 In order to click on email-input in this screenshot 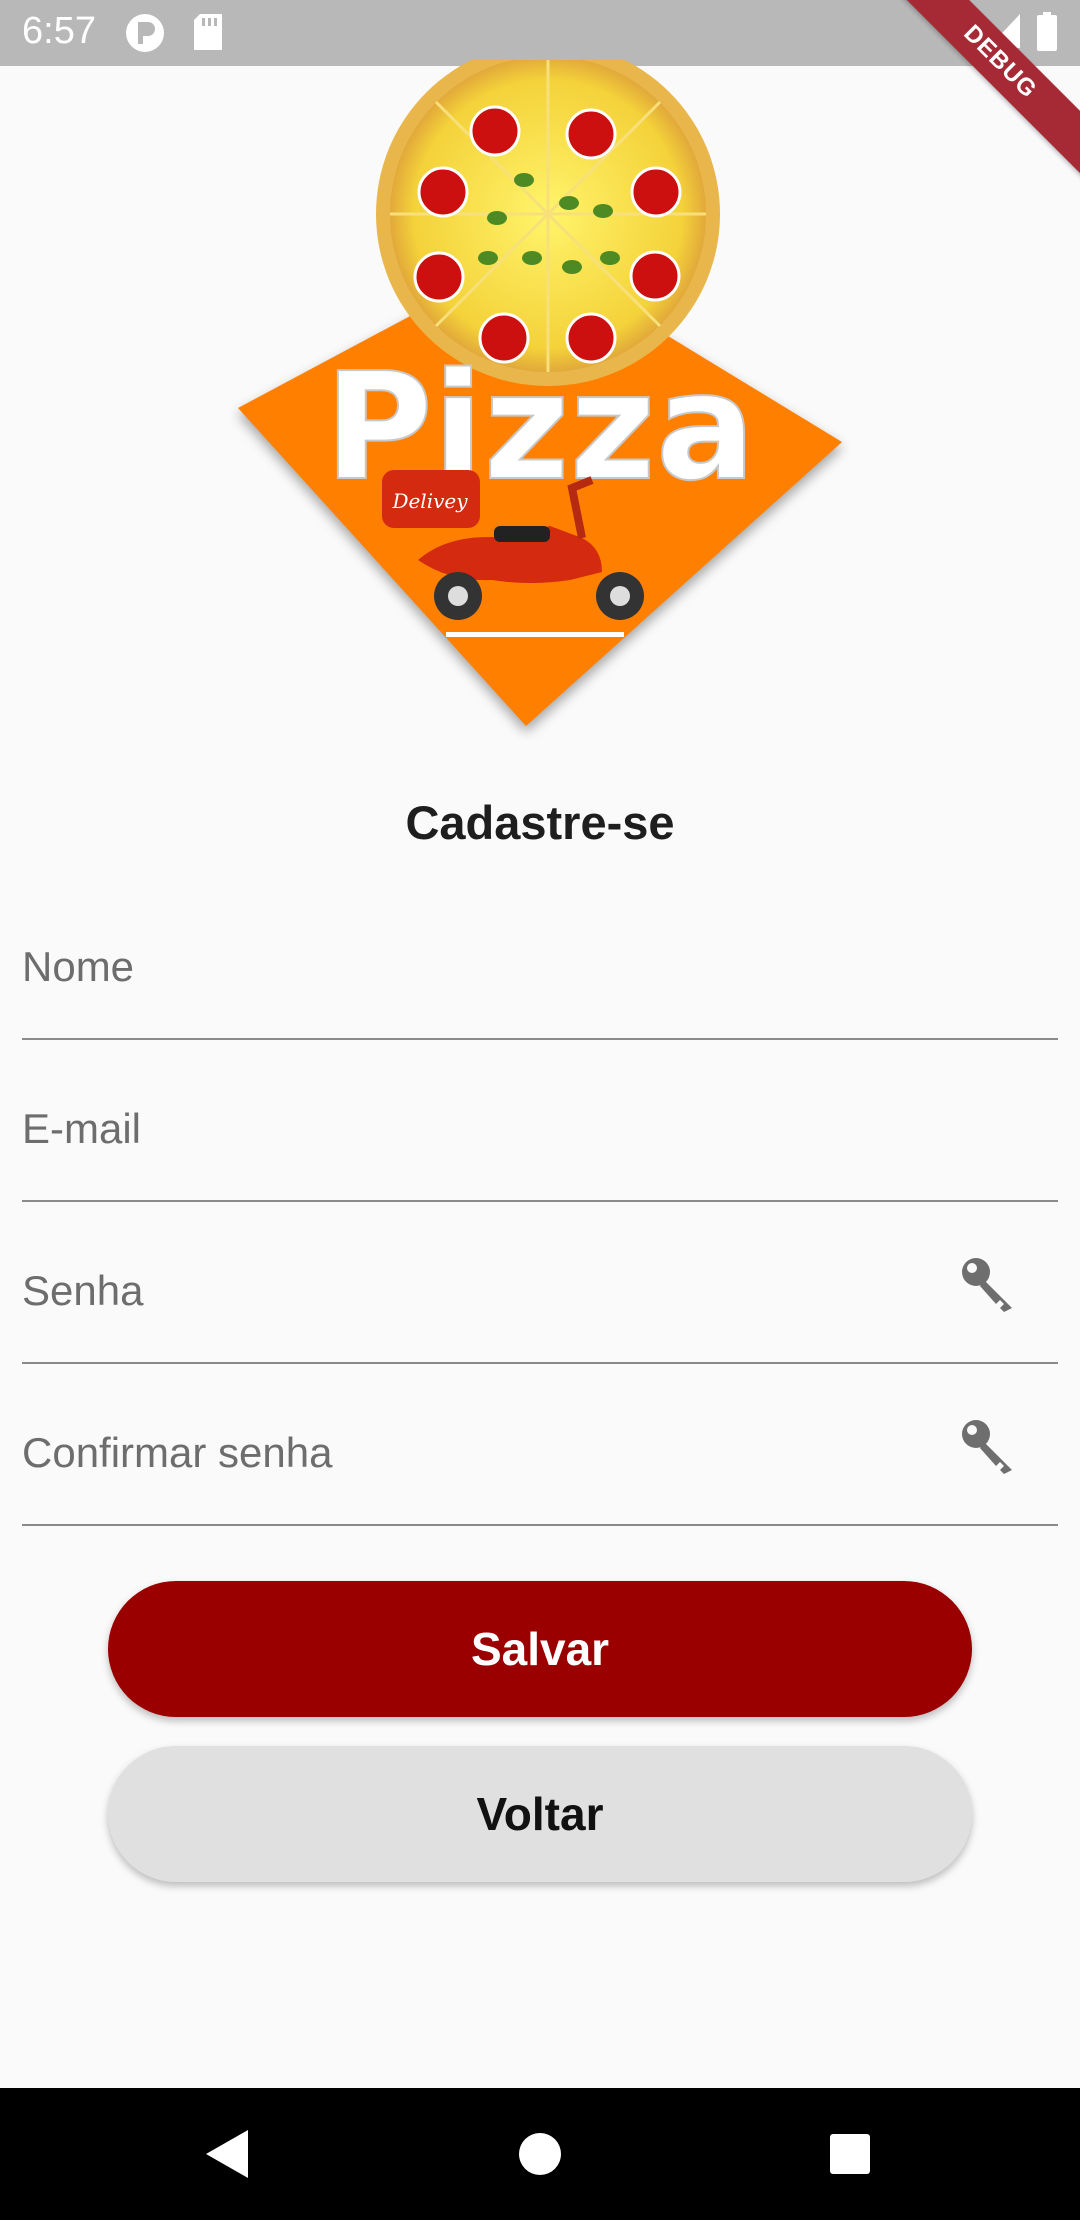, I will do `click(540, 1121)`.